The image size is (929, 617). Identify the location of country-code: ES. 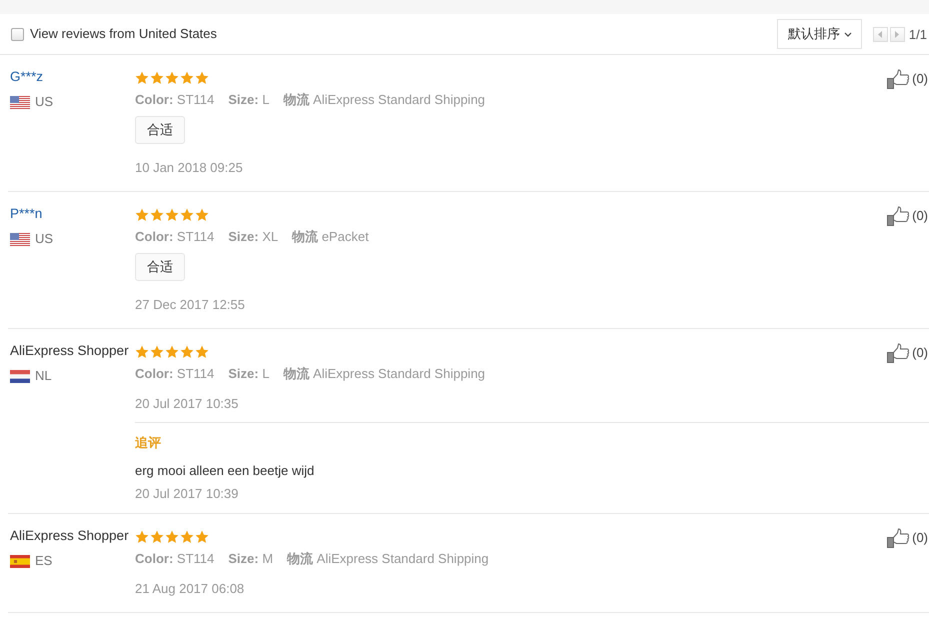
(43, 561).